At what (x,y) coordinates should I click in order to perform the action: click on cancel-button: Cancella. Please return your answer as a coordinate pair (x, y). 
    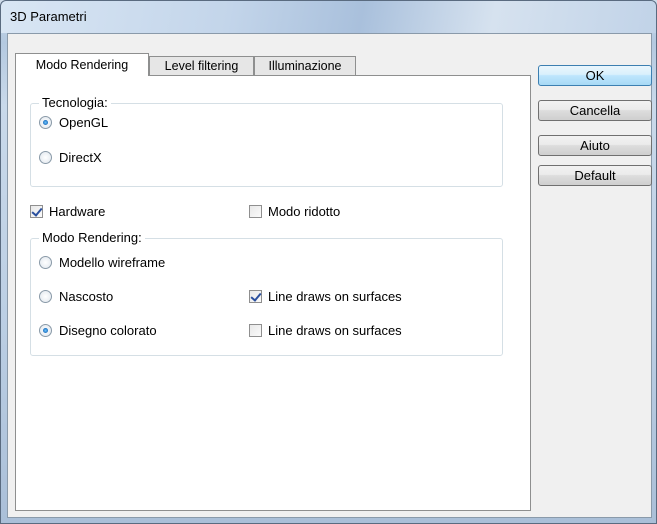
    Looking at the image, I should click on (595, 110).